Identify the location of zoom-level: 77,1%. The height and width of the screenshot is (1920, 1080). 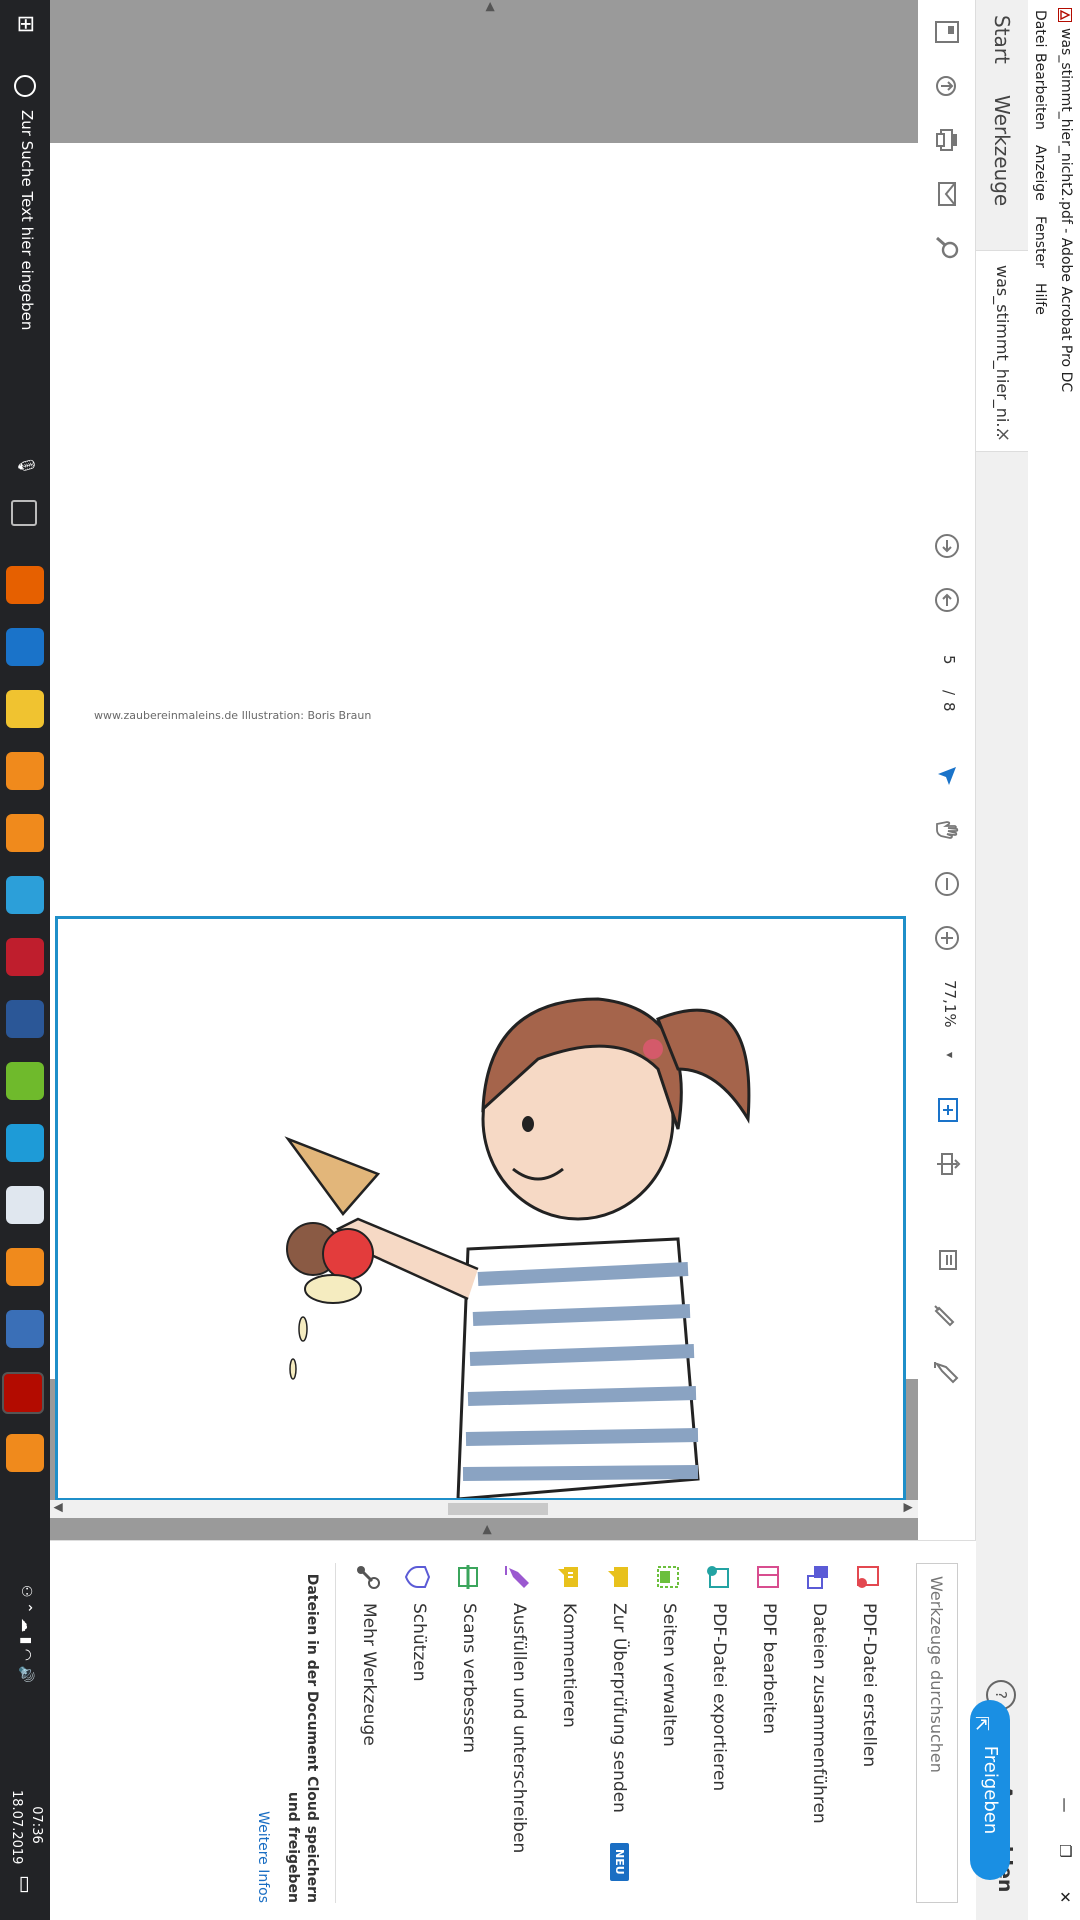
(950, 1004).